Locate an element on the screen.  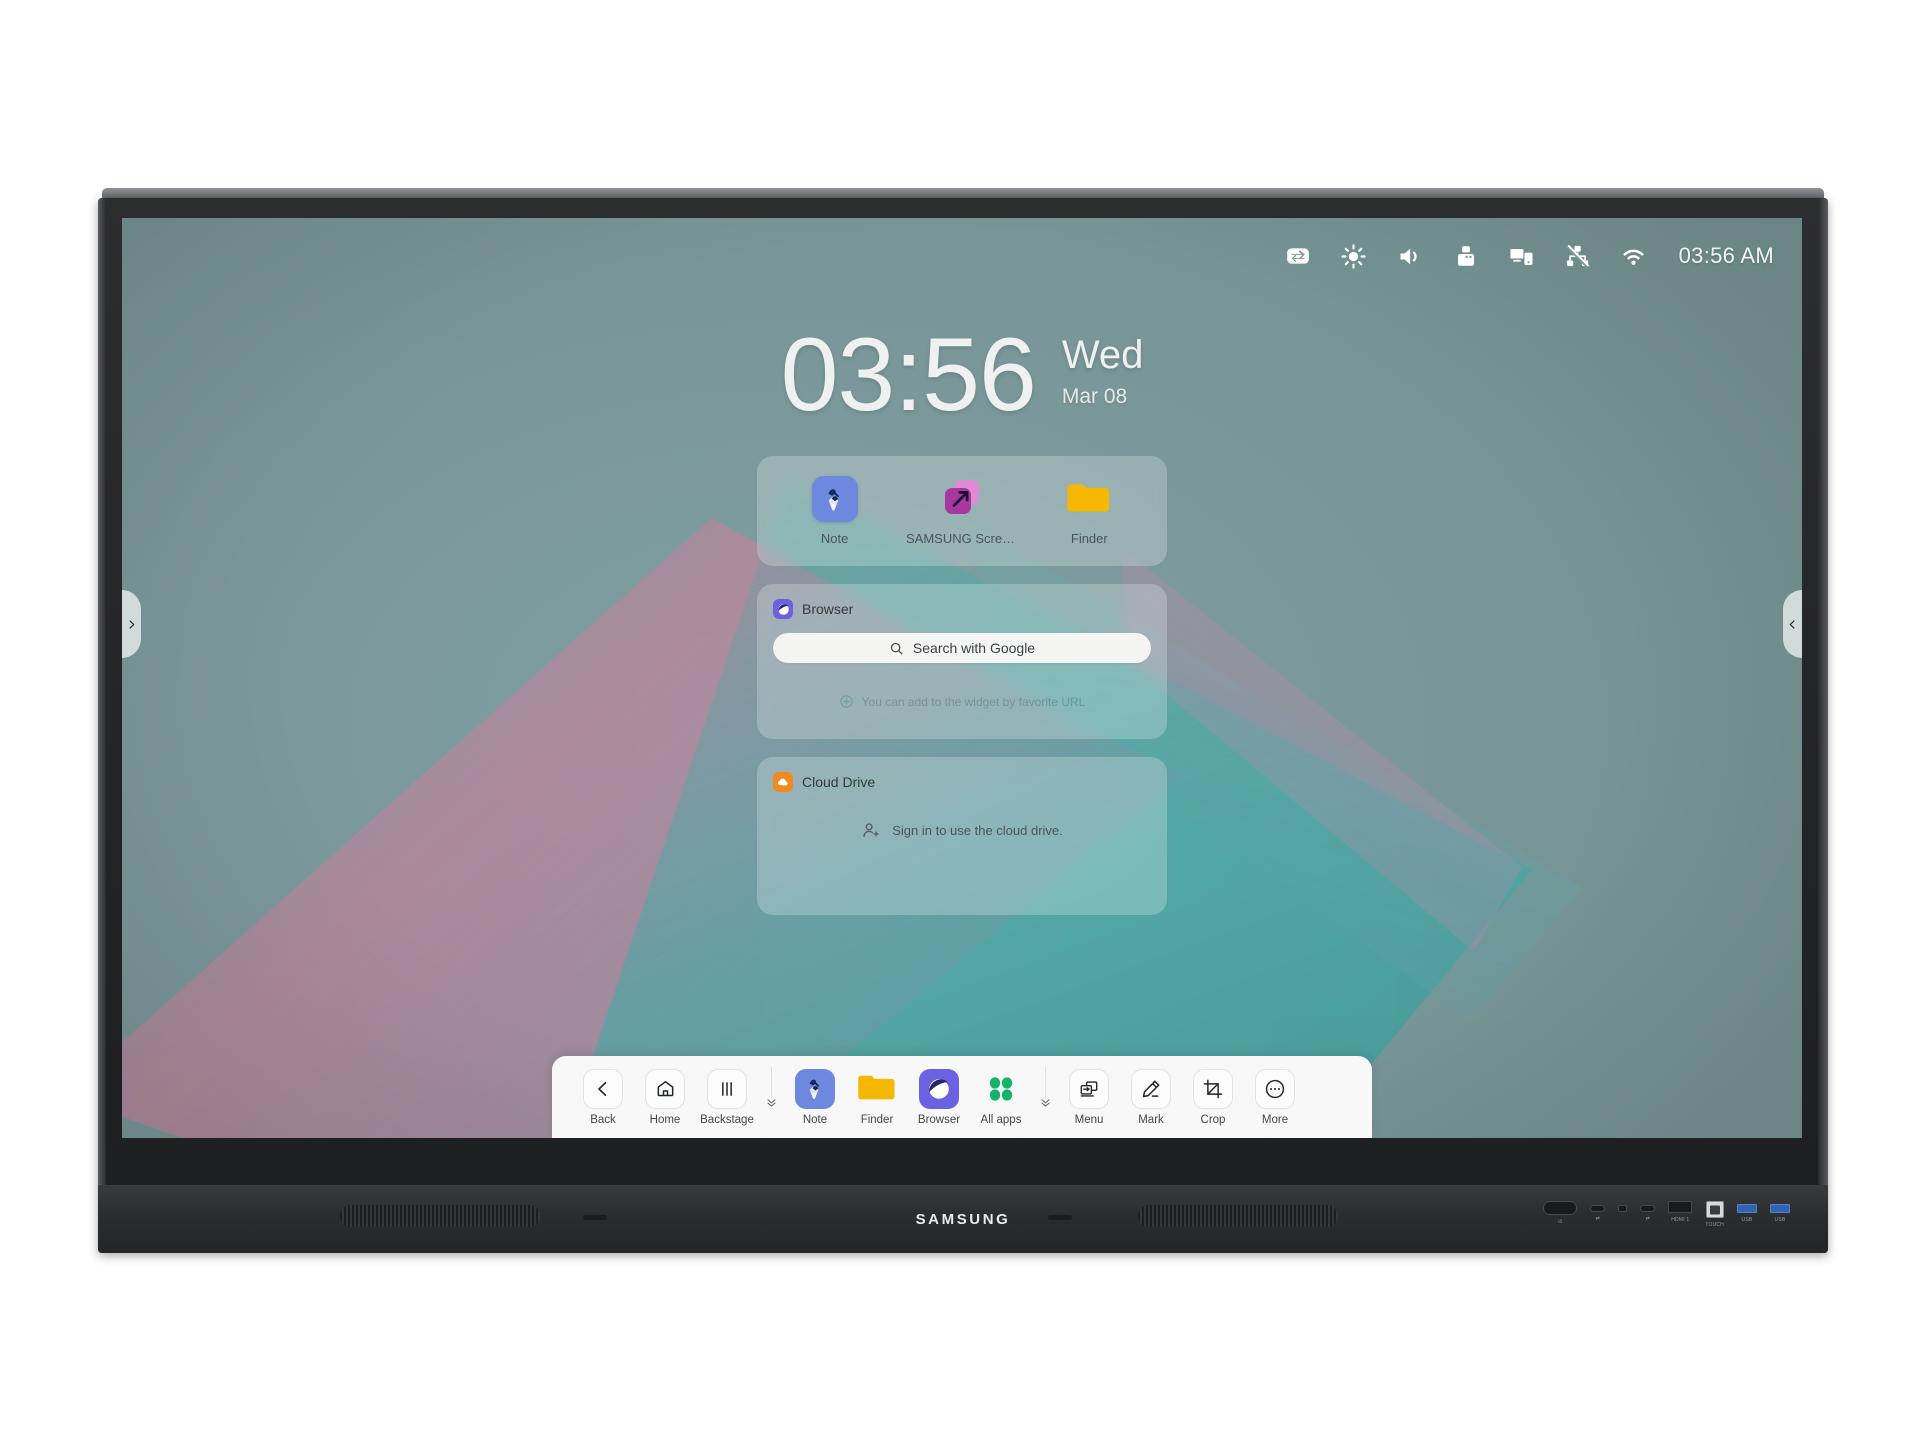
microphone-slot-left is located at coordinates (595, 1217).